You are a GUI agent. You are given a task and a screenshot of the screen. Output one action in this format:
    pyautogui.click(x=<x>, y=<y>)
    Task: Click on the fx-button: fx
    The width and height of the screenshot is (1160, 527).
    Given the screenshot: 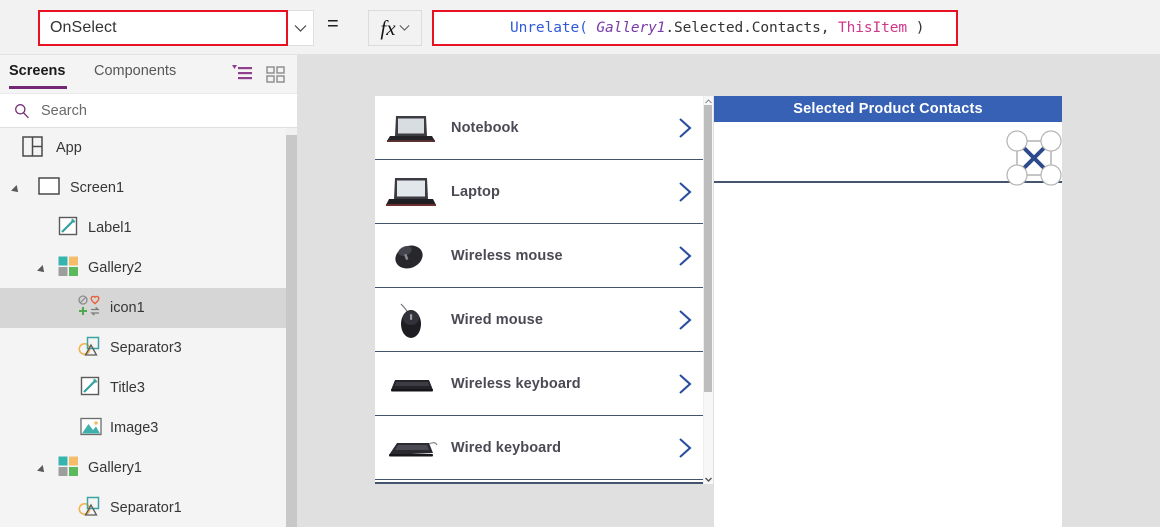 What is the action you would take?
    pyautogui.click(x=395, y=28)
    